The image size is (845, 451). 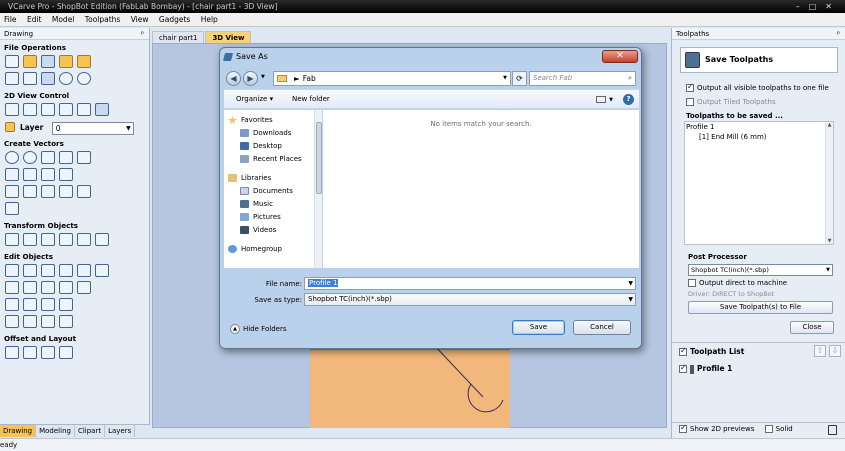 I want to click on save-icon, so click(x=48, y=61).